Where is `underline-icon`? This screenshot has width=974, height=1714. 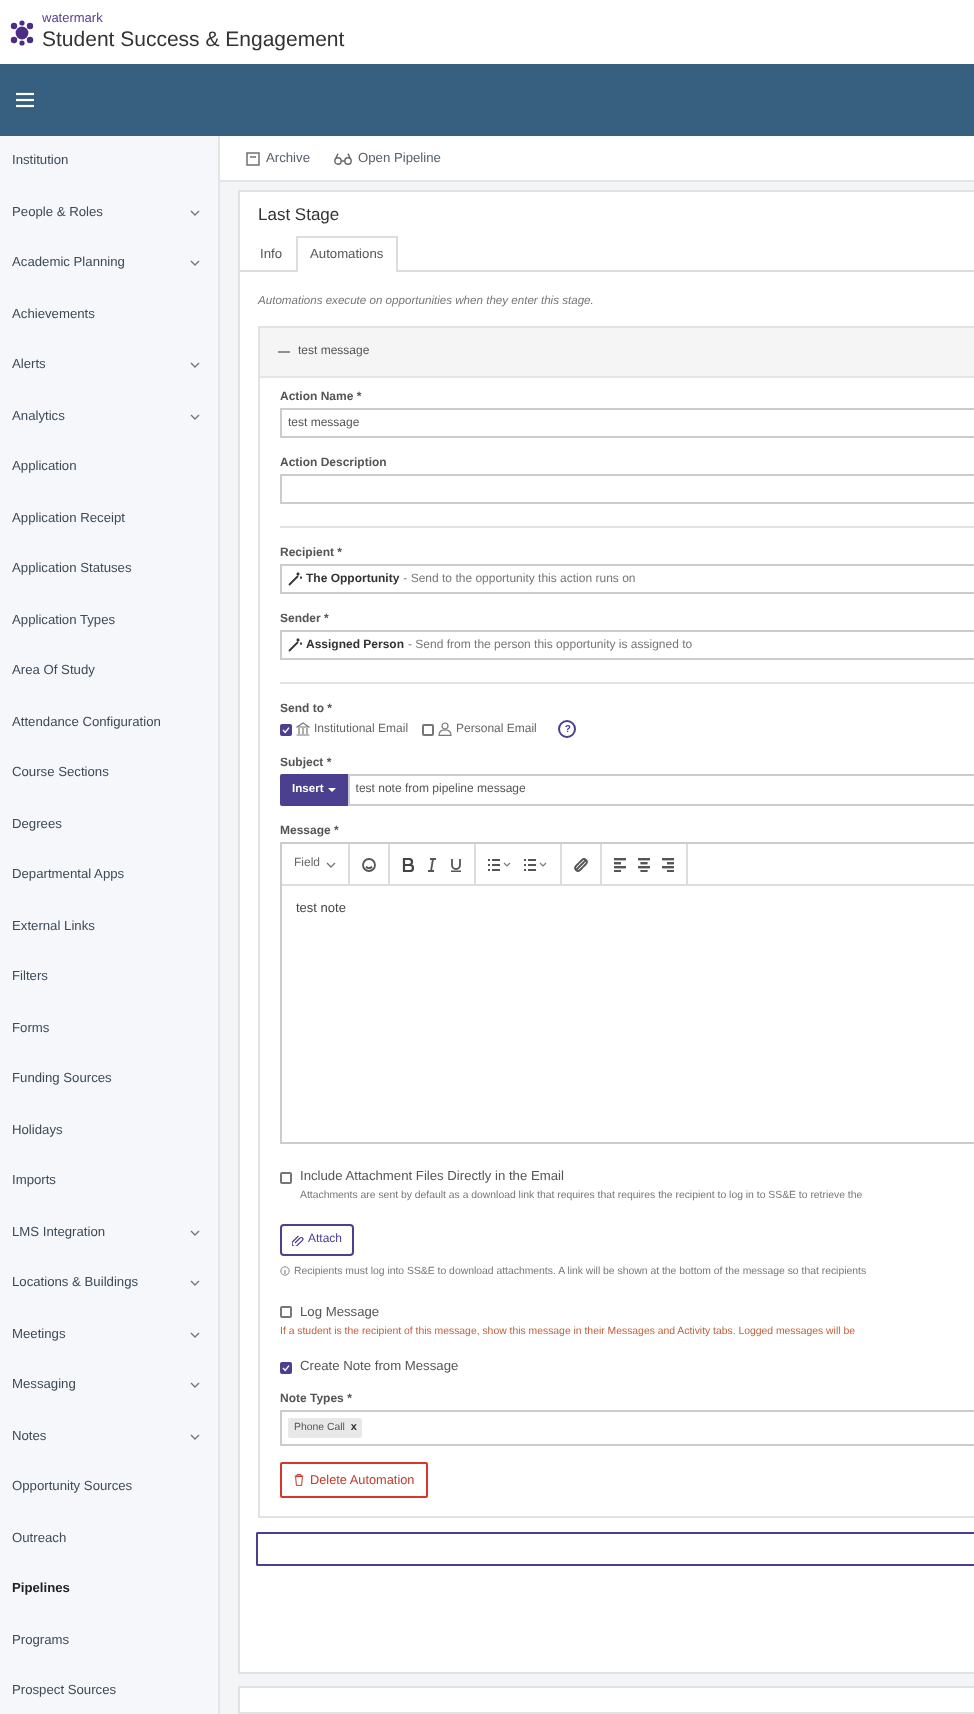
underline-icon is located at coordinates (456, 864).